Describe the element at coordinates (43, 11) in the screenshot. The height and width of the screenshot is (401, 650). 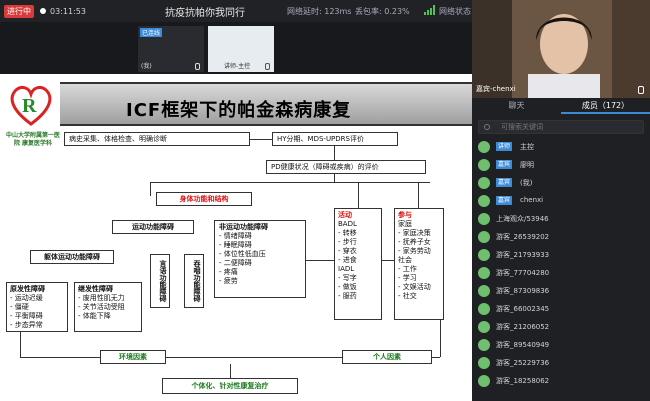
I see `record-dot-icon` at that location.